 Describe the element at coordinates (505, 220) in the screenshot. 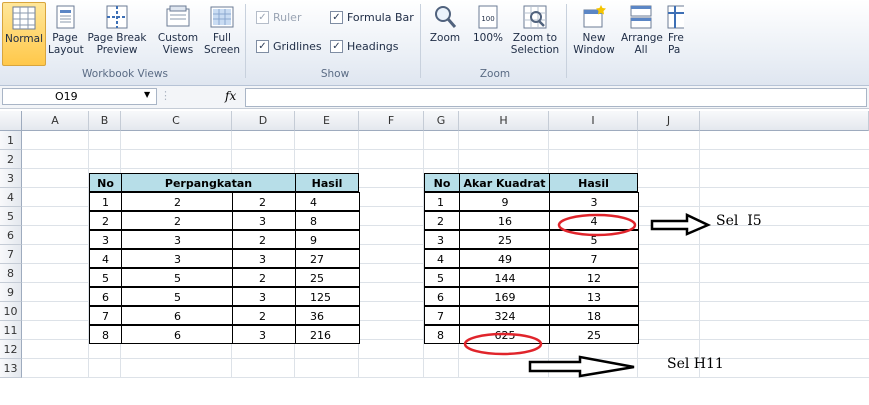

I see `table2-cell: 16` at that location.